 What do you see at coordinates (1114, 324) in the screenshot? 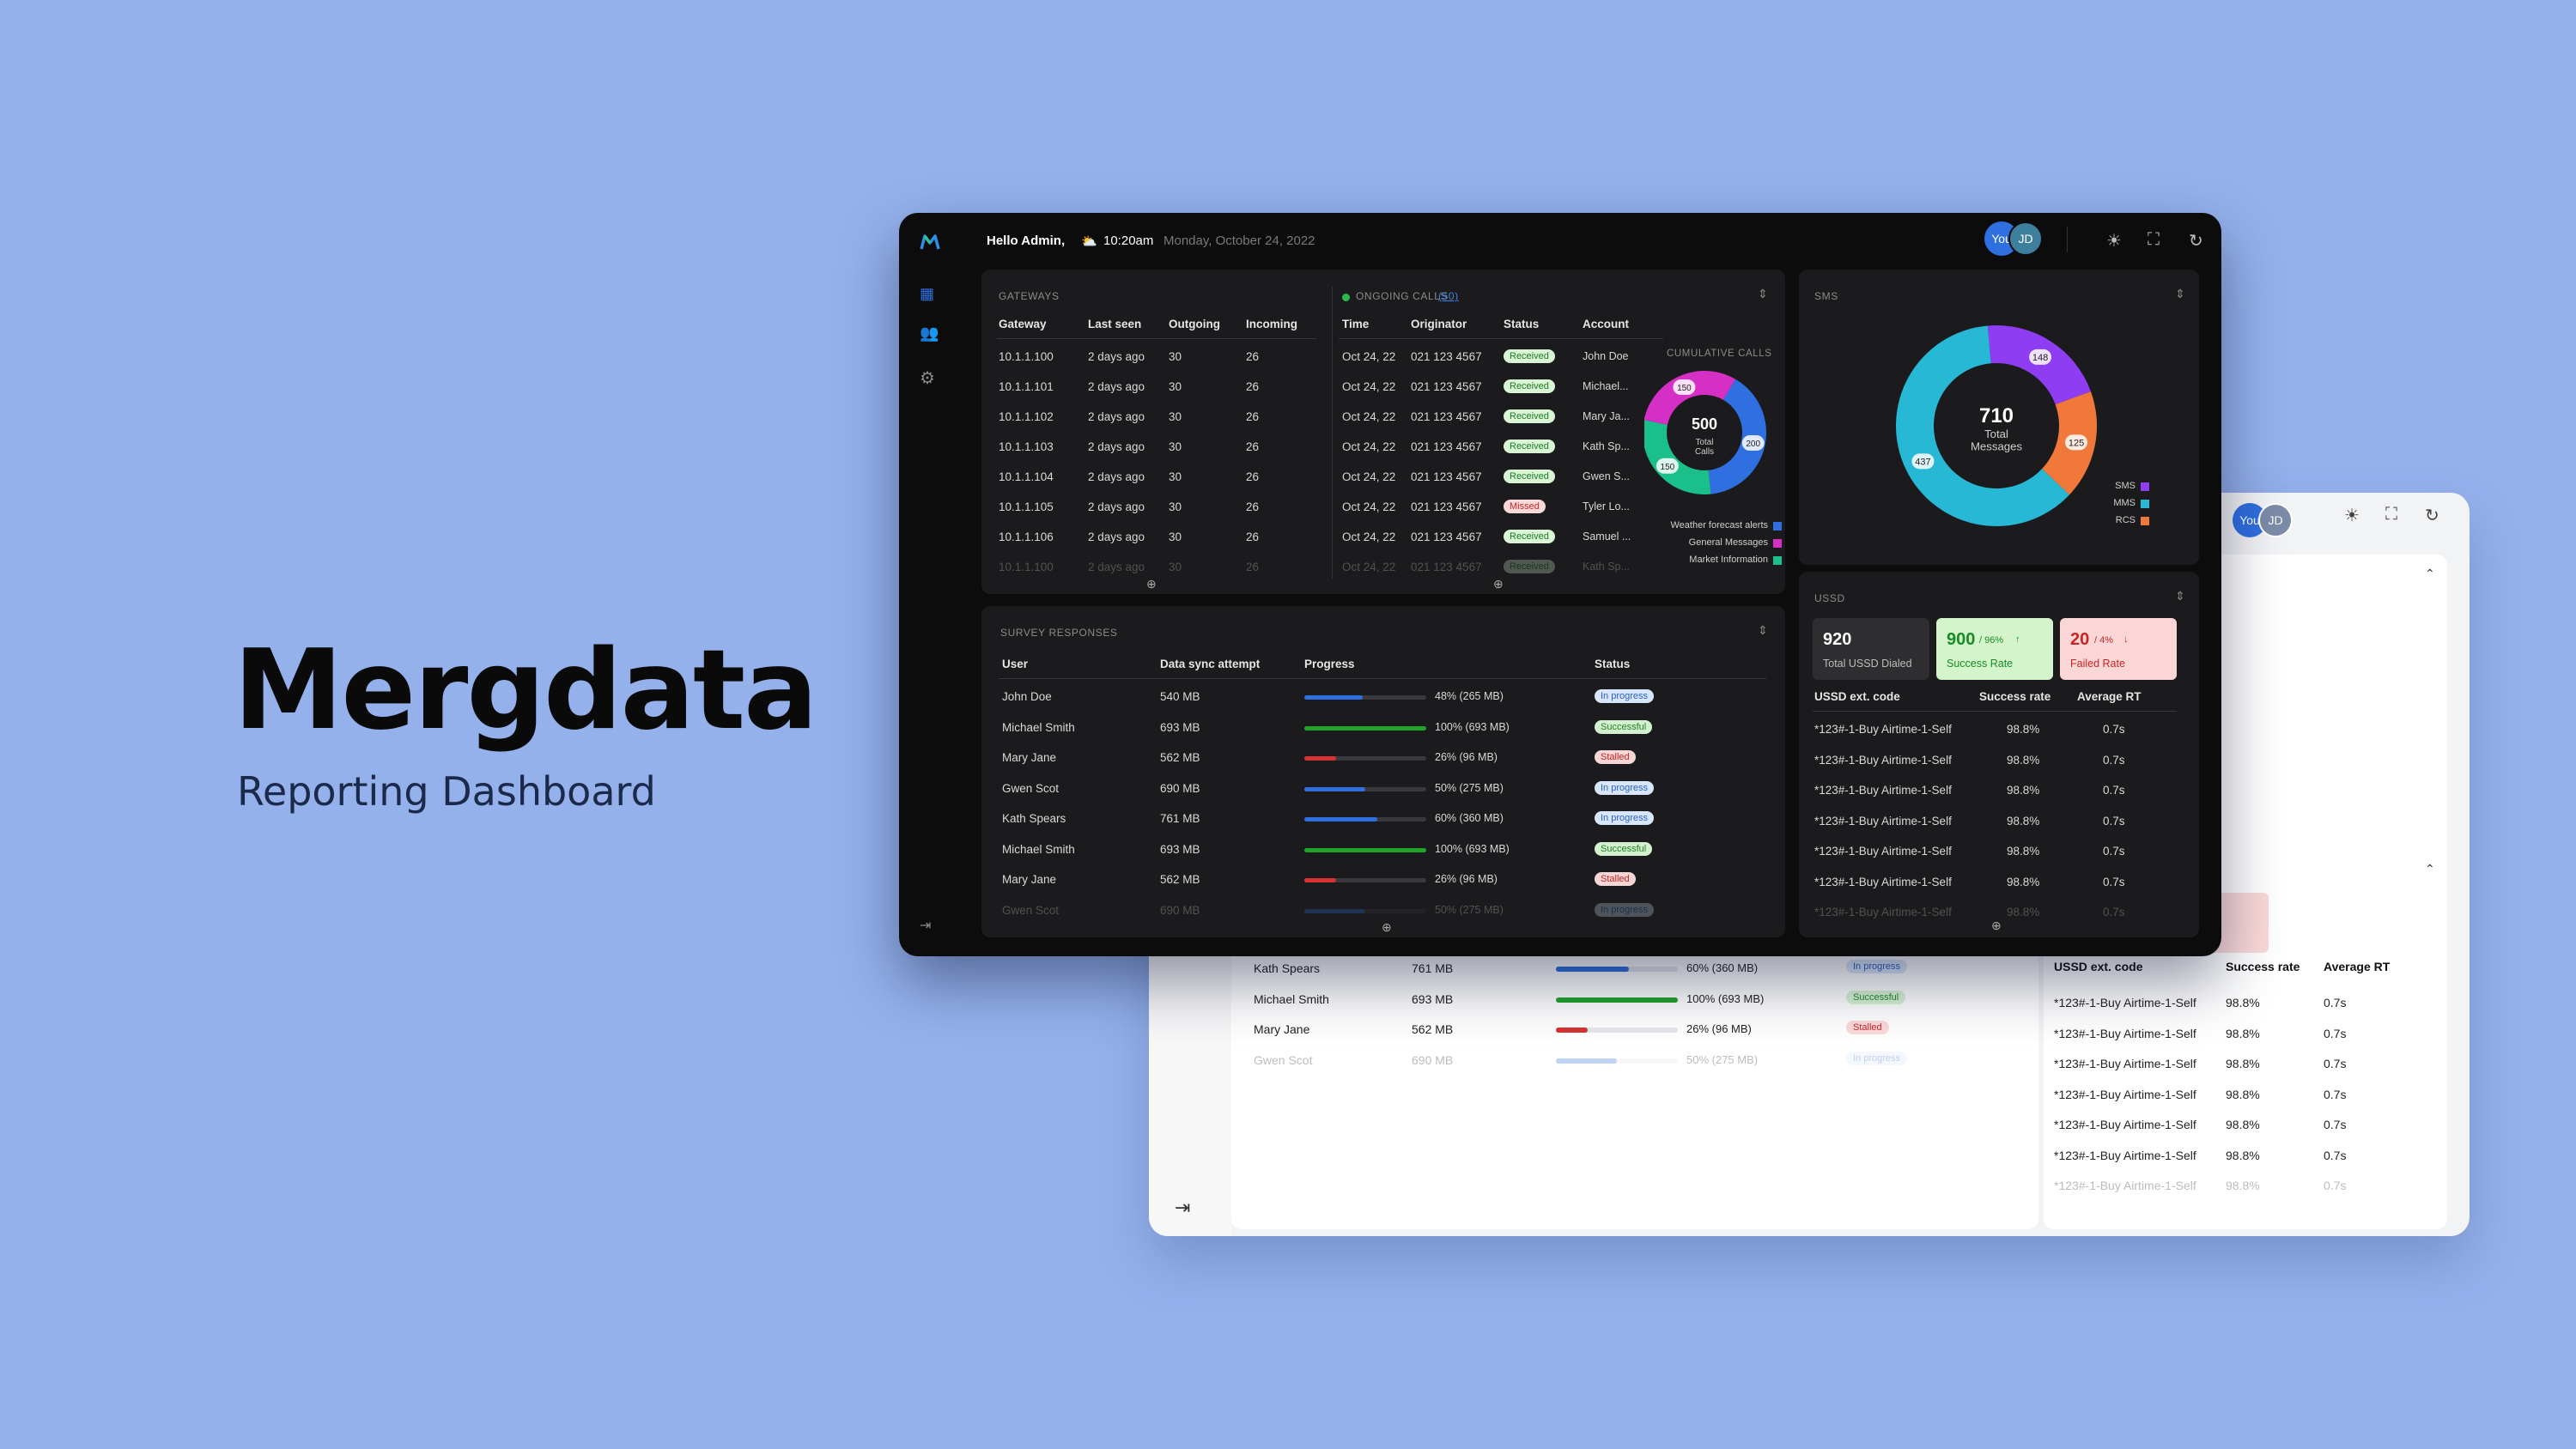
I see `gateways-column-header: Last seen` at bounding box center [1114, 324].